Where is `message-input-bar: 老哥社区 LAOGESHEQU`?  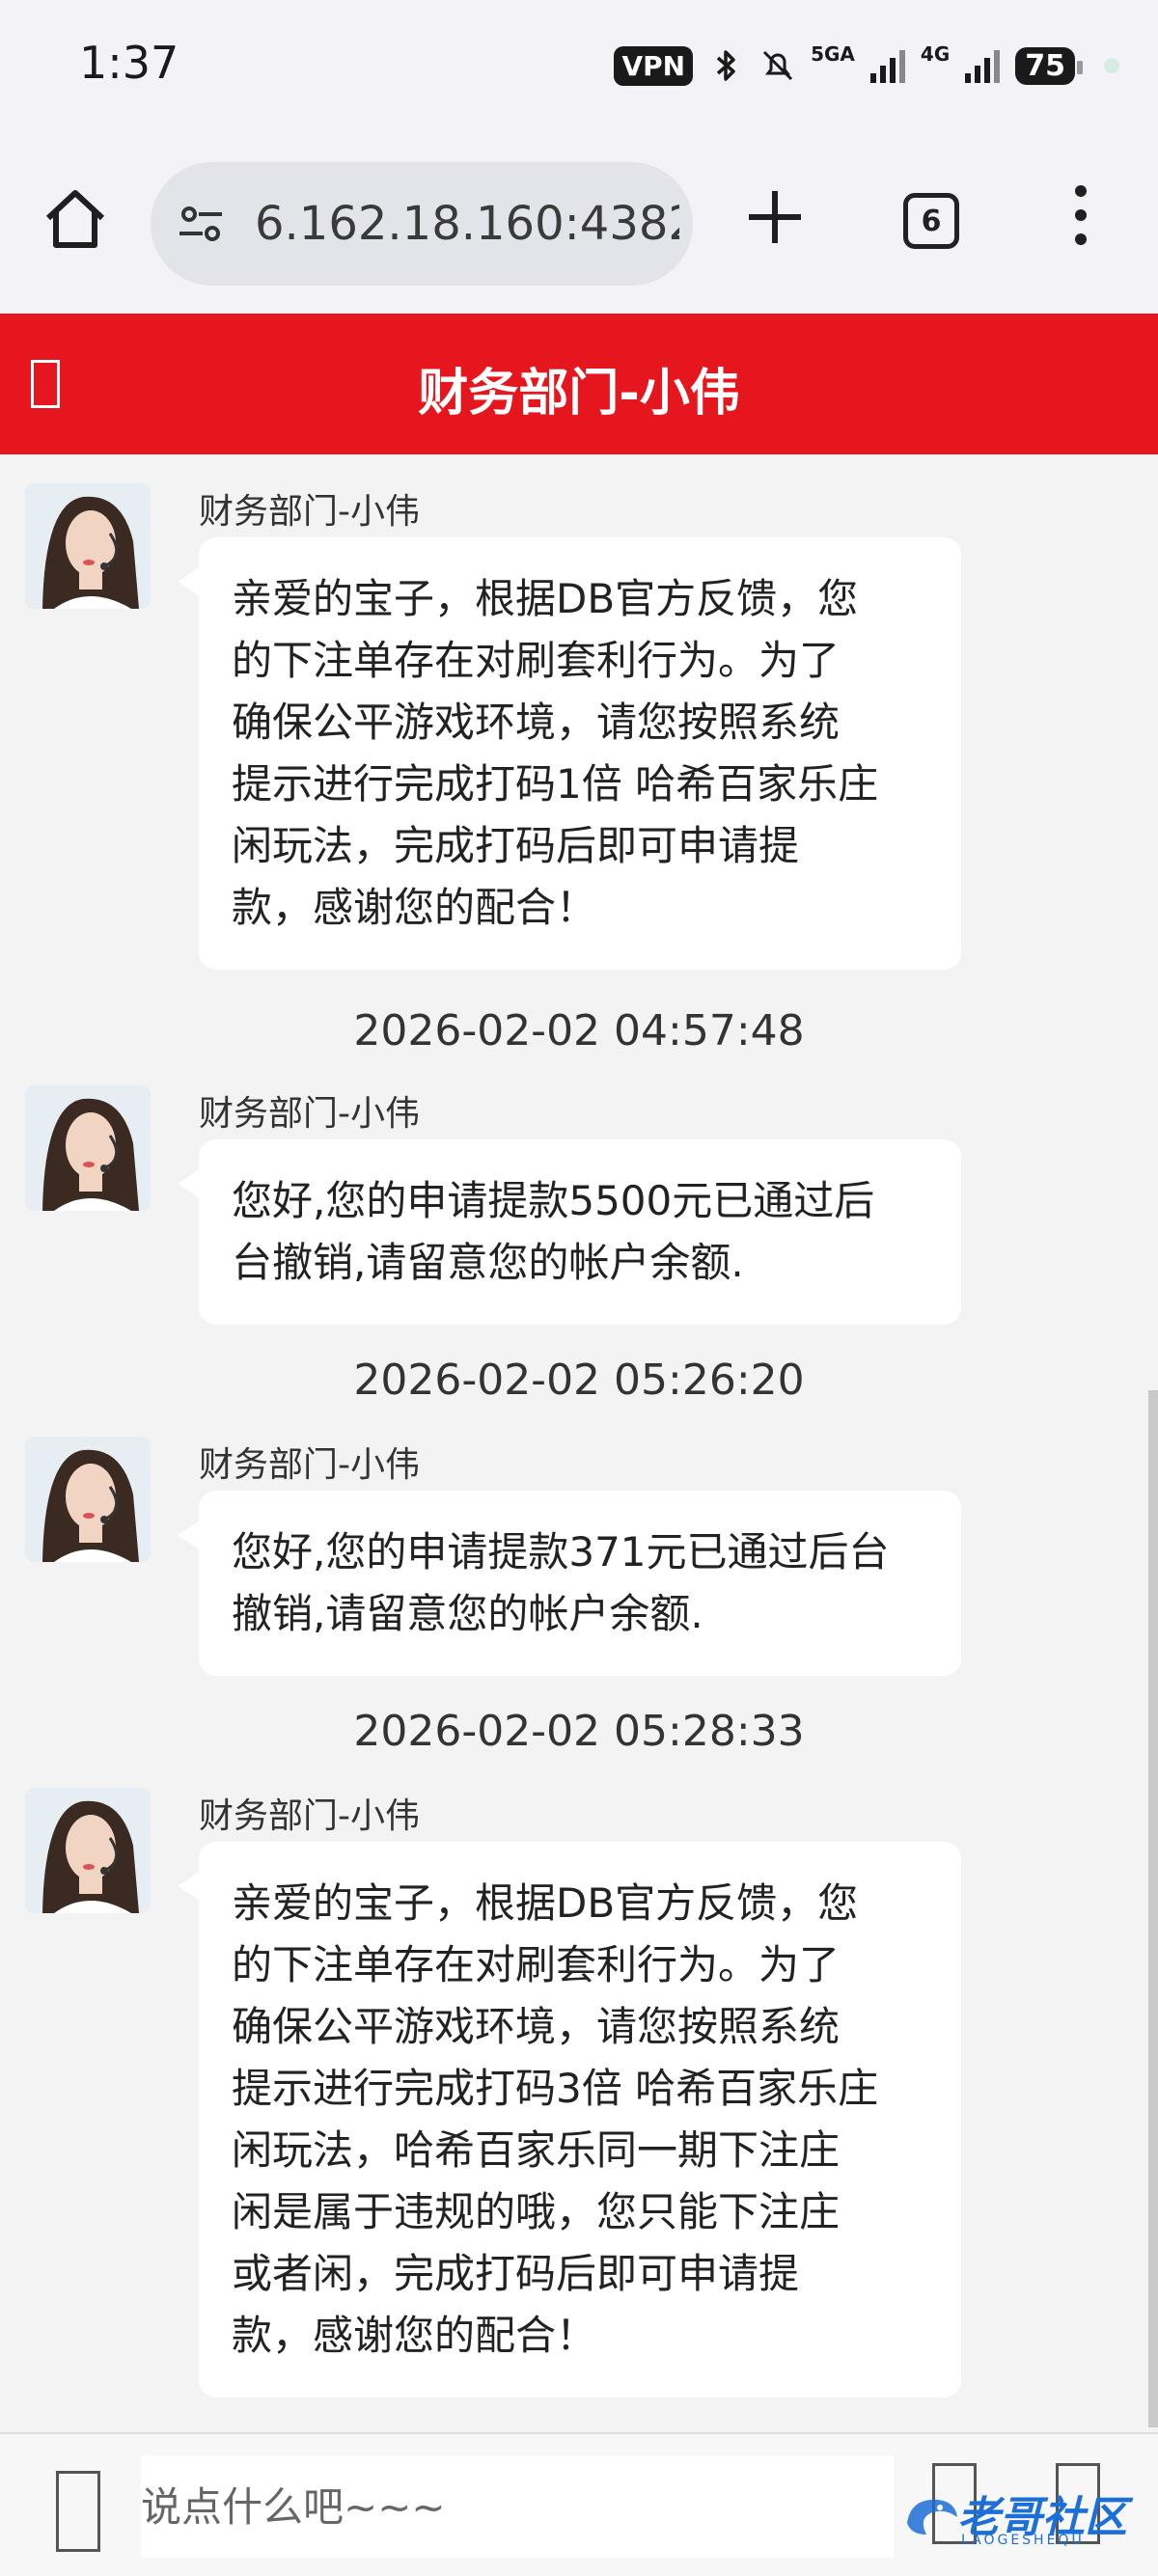 message-input-bar: 老哥社区 LAOGESHEQU is located at coordinates (579, 2504).